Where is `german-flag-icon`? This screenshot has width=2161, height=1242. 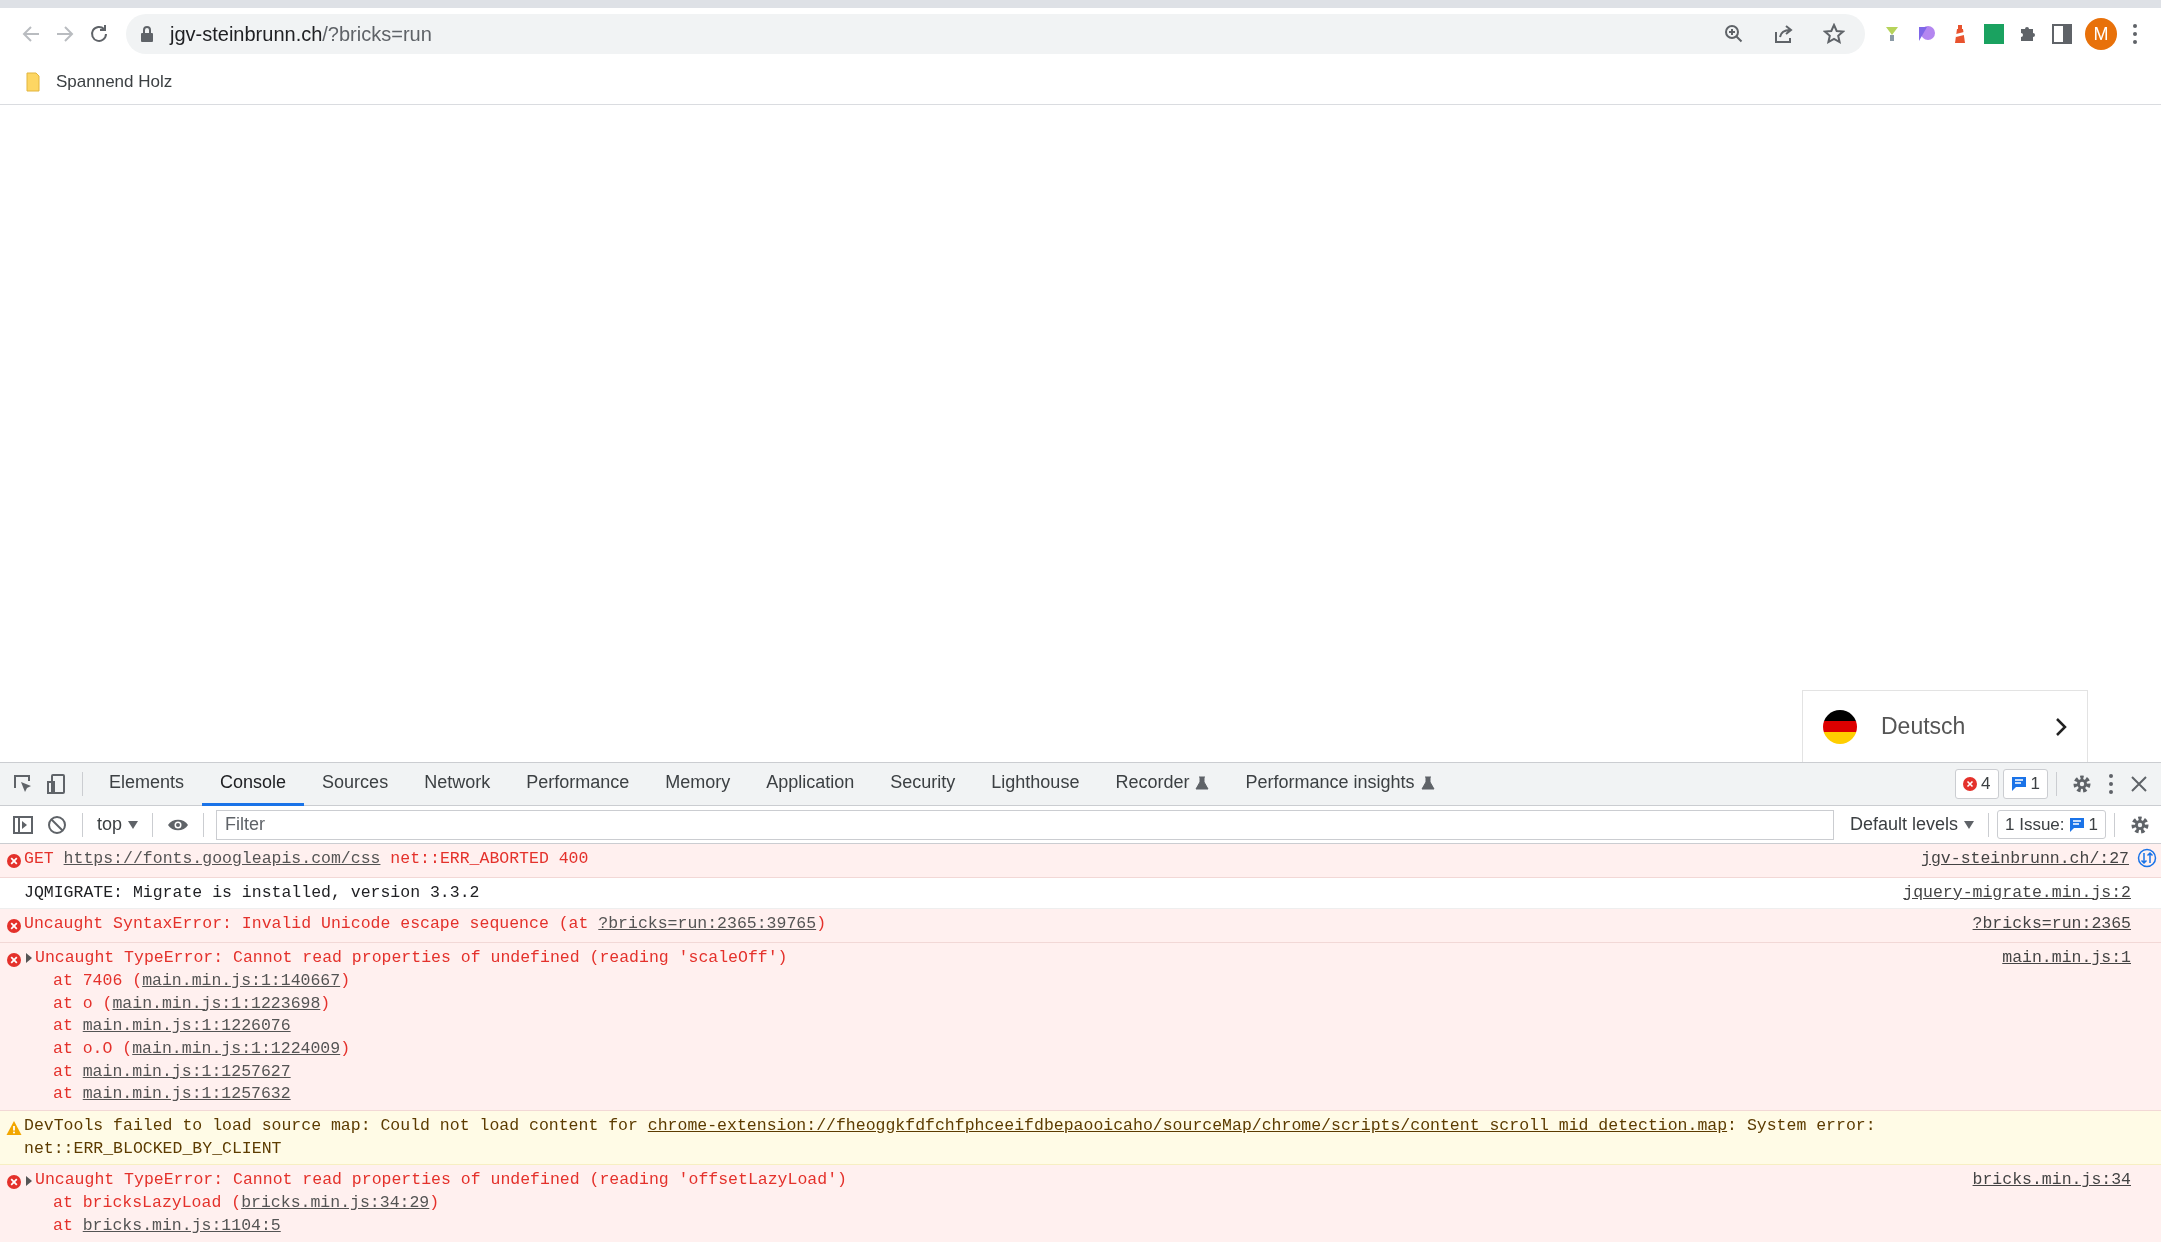 german-flag-icon is located at coordinates (1840, 726).